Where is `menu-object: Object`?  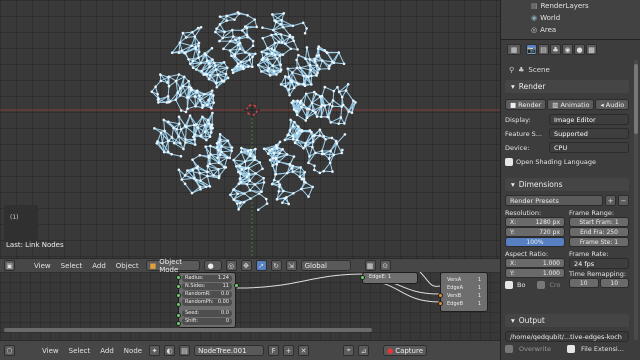
menu-object: Object is located at coordinates (127, 266).